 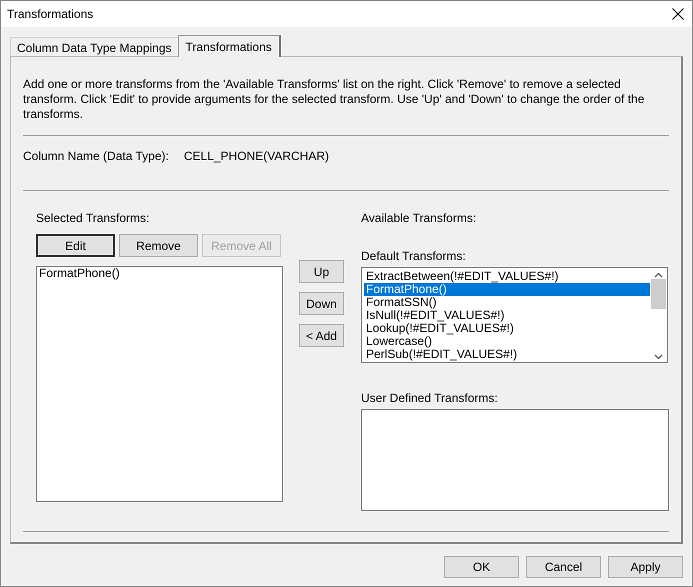 I want to click on scroll-up-icon, so click(x=658, y=275).